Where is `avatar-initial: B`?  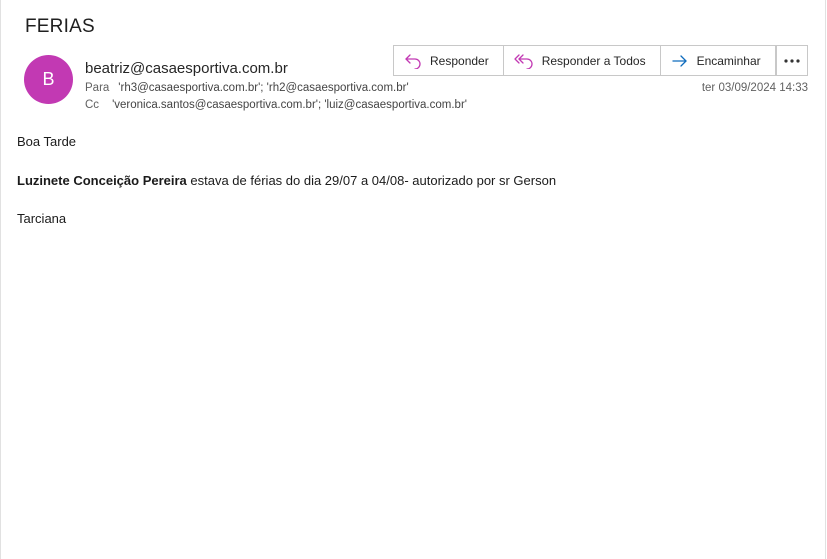 avatar-initial: B is located at coordinates (48, 79).